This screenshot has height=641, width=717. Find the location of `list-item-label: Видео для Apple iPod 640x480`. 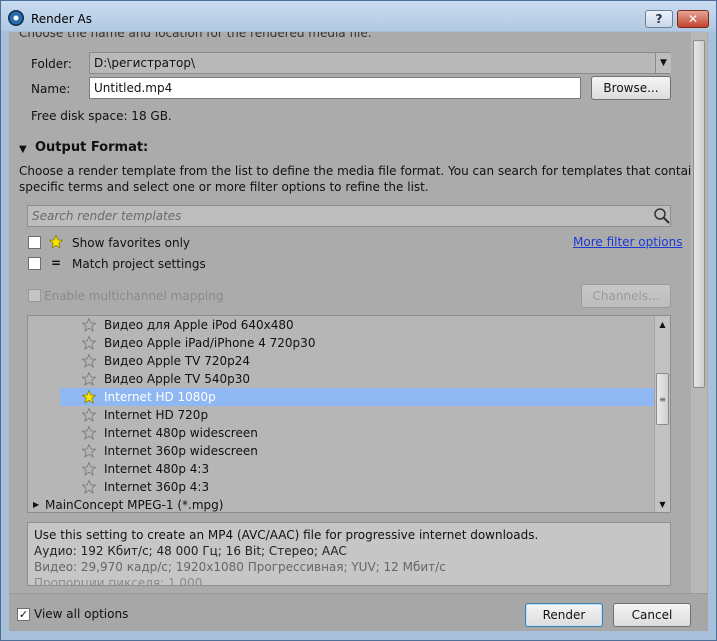

list-item-label: Видео для Apple iPod 640x480 is located at coordinates (199, 325).